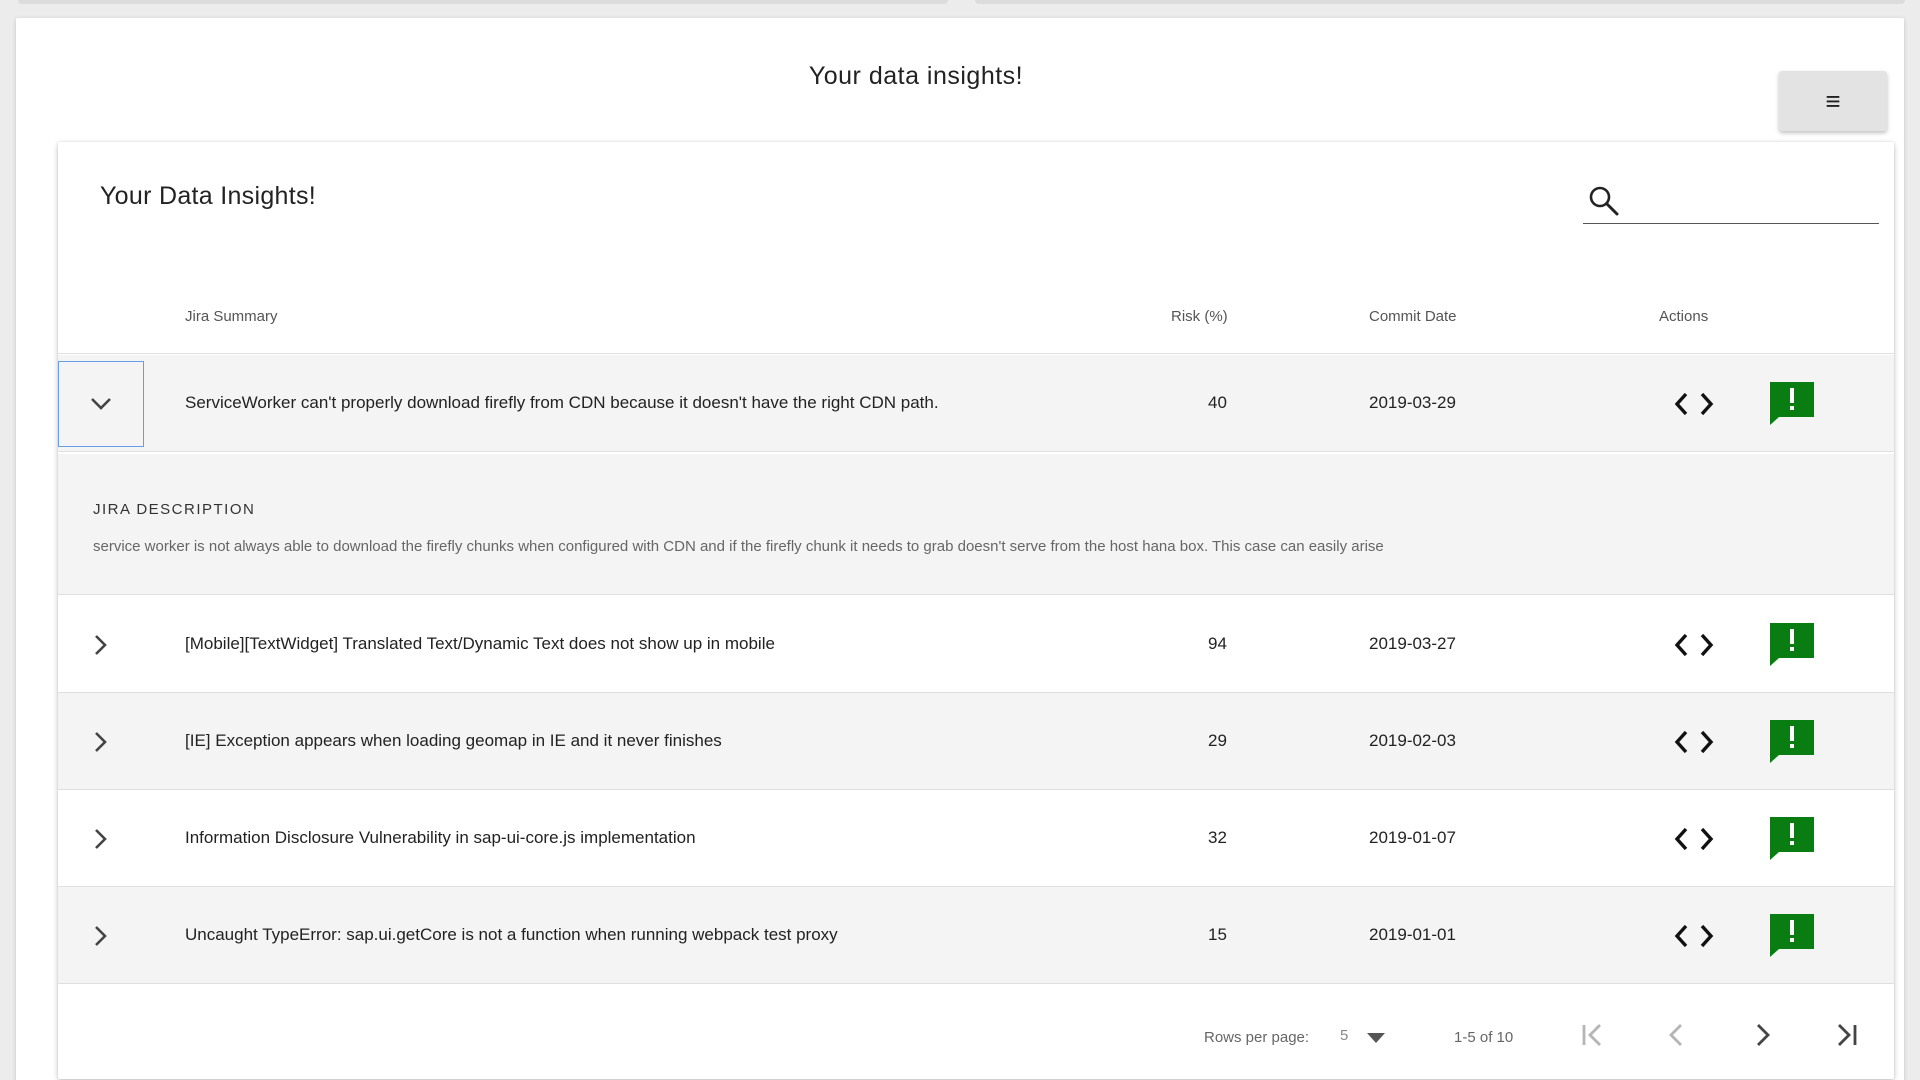 This screenshot has height=1080, width=1920. I want to click on row-commit-date: 2019-01-01, so click(1412, 934).